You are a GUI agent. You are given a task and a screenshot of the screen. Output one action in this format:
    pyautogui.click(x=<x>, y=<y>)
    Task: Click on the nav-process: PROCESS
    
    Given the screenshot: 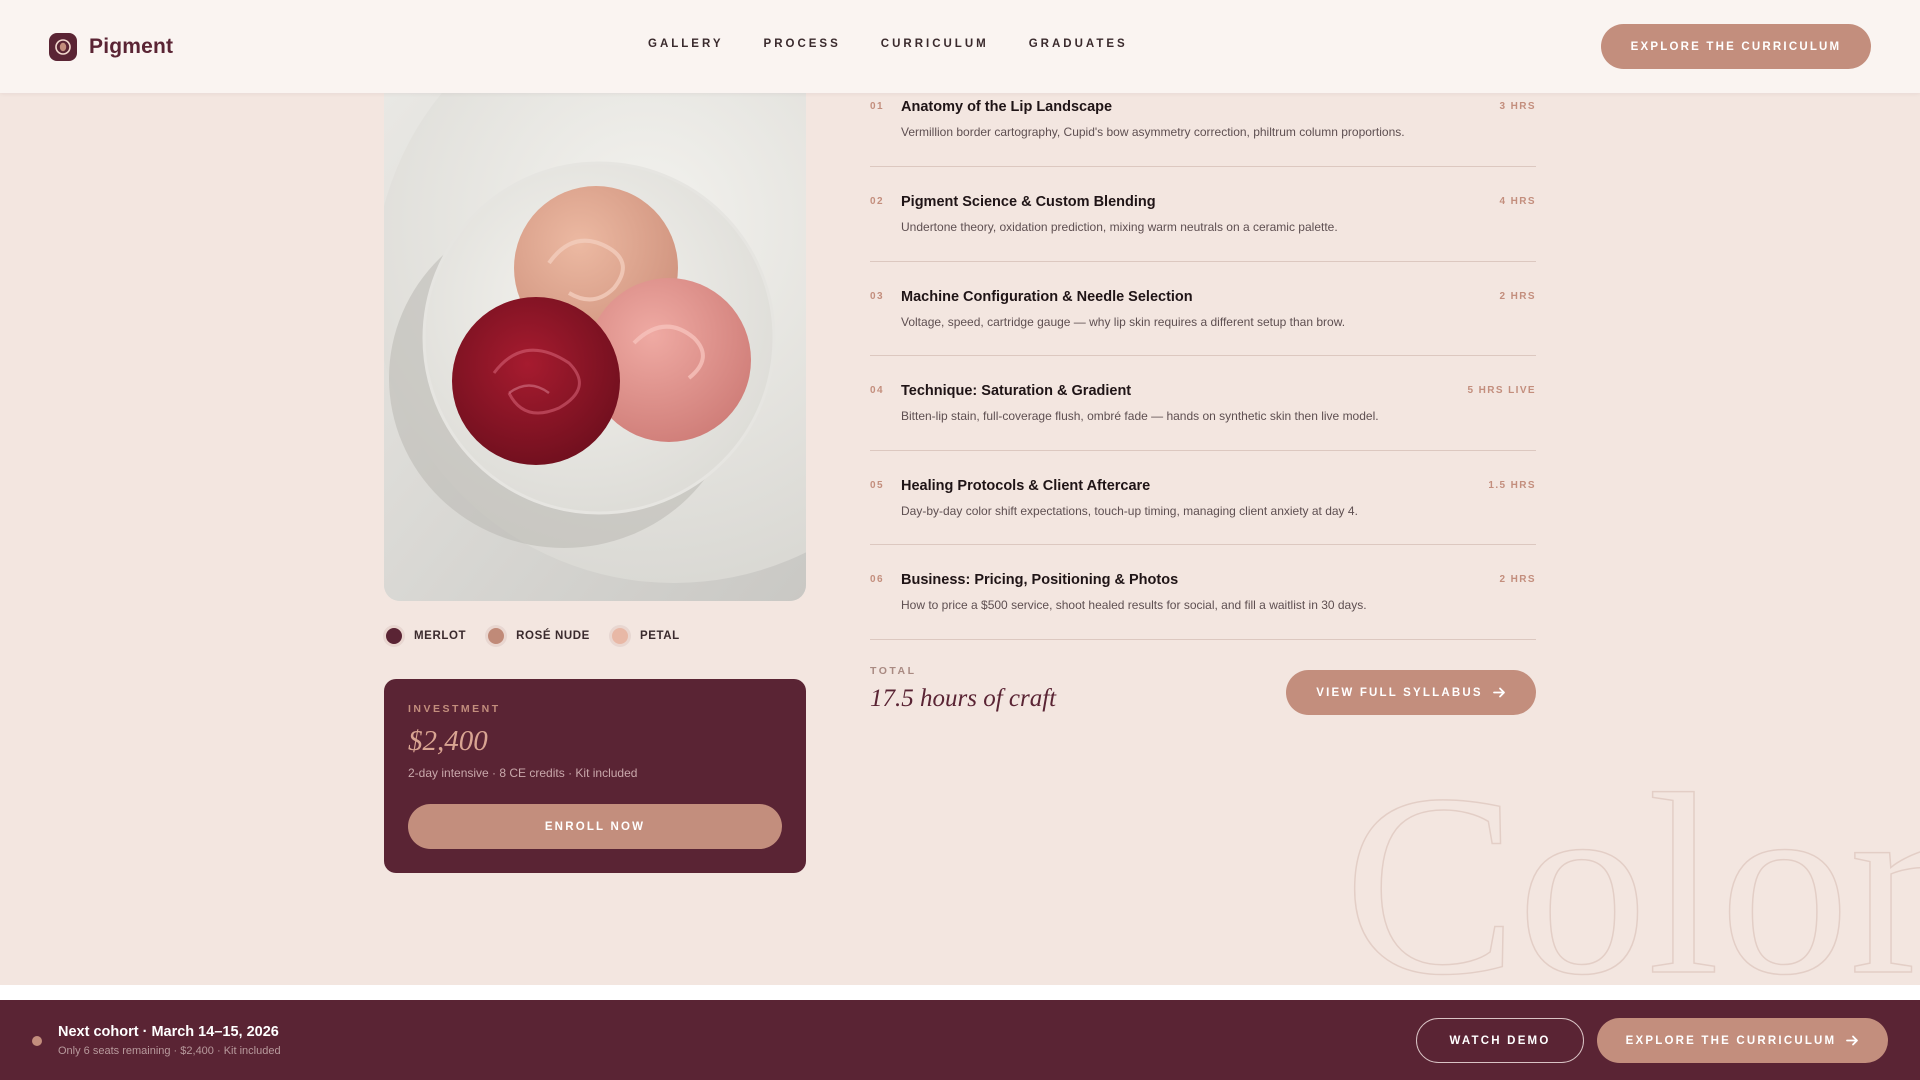 What is the action you would take?
    pyautogui.click(x=802, y=44)
    